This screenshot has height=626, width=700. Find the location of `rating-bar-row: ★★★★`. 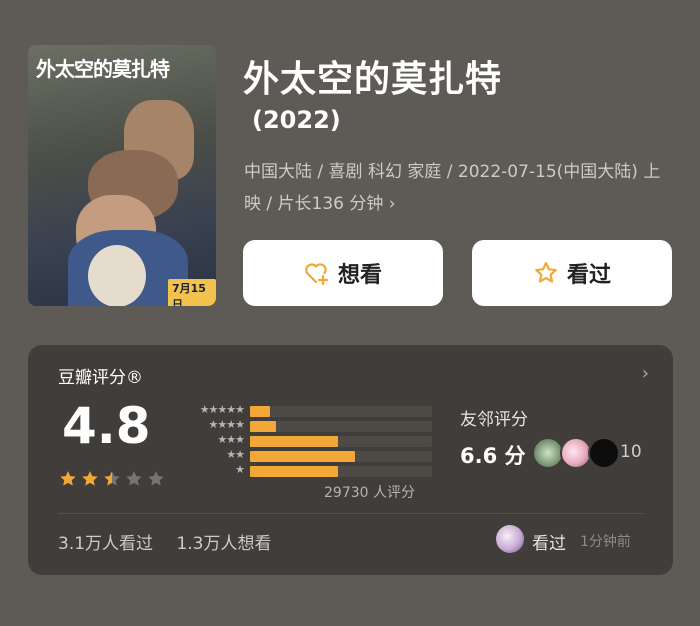

rating-bar-row: ★★★★ is located at coordinates (304, 425).